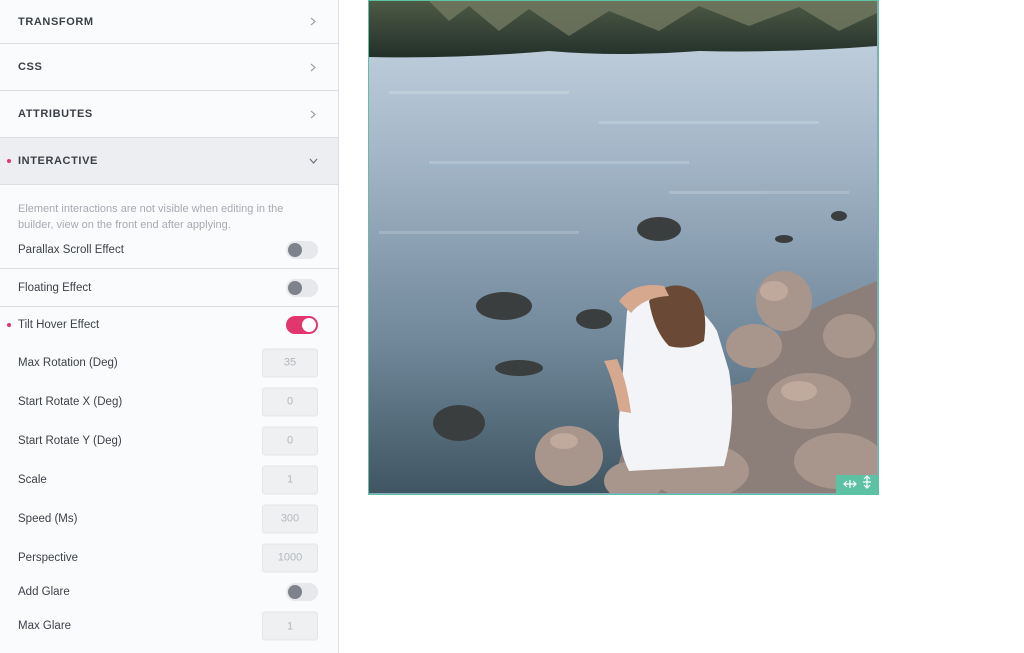 The image size is (1024, 653). Describe the element at coordinates (169, 518) in the screenshot. I see `speed-row: Speed (Ms) 300` at that location.